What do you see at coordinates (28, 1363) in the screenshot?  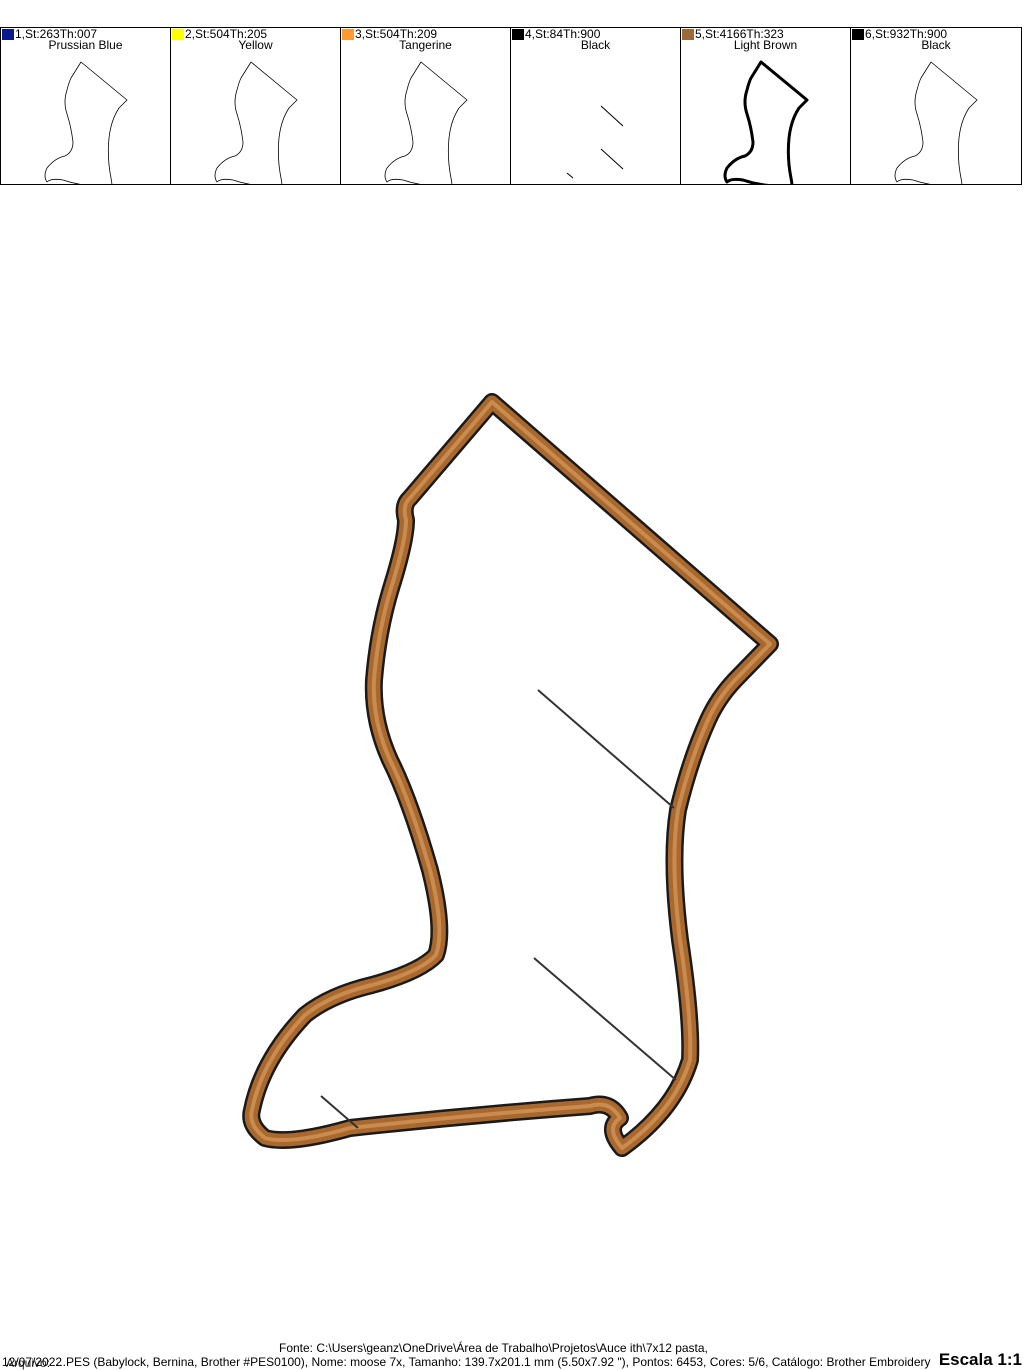 I see `file-label: Arquivo:` at bounding box center [28, 1363].